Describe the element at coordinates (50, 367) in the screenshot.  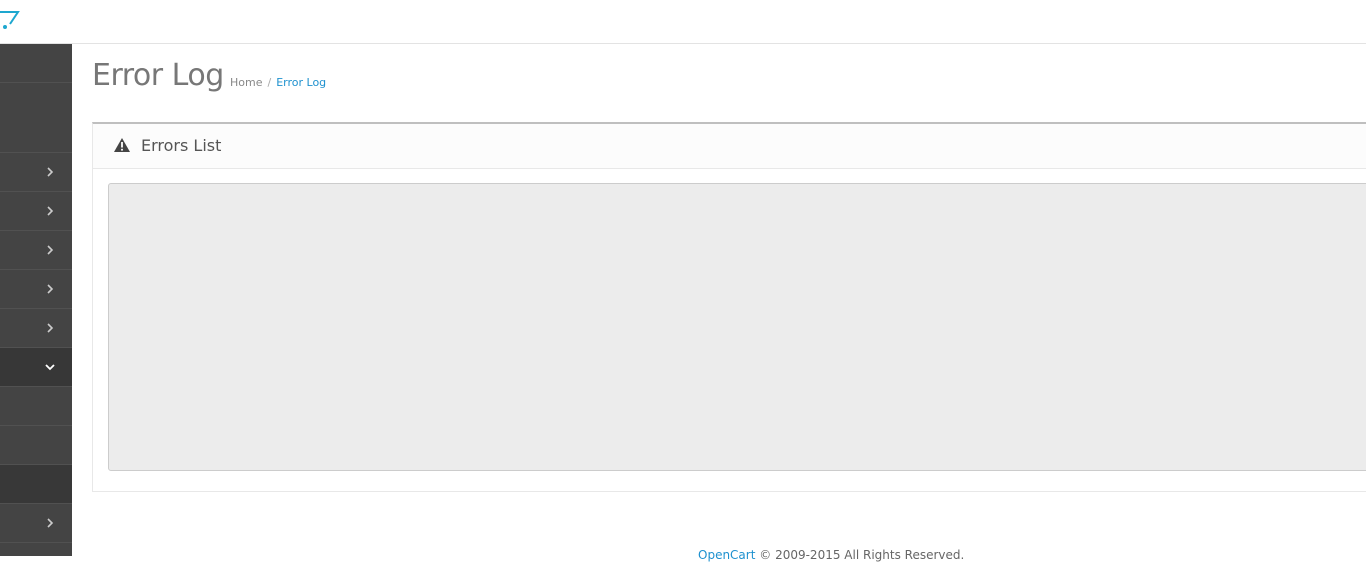
I see `chevron-down-icon` at that location.